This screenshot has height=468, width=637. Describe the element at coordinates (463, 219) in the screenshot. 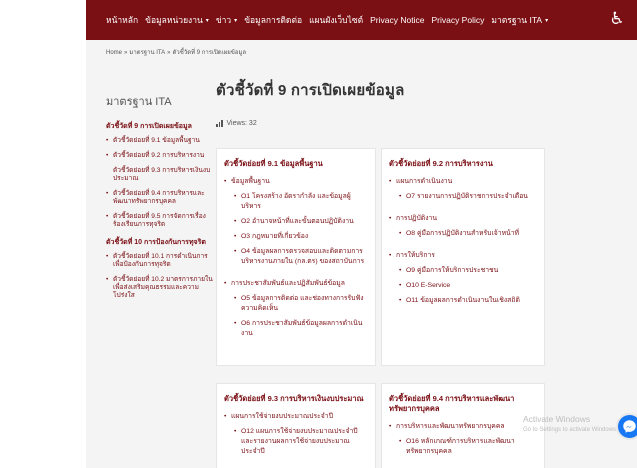

I see `list-item: การปฏิบัติงาน` at that location.